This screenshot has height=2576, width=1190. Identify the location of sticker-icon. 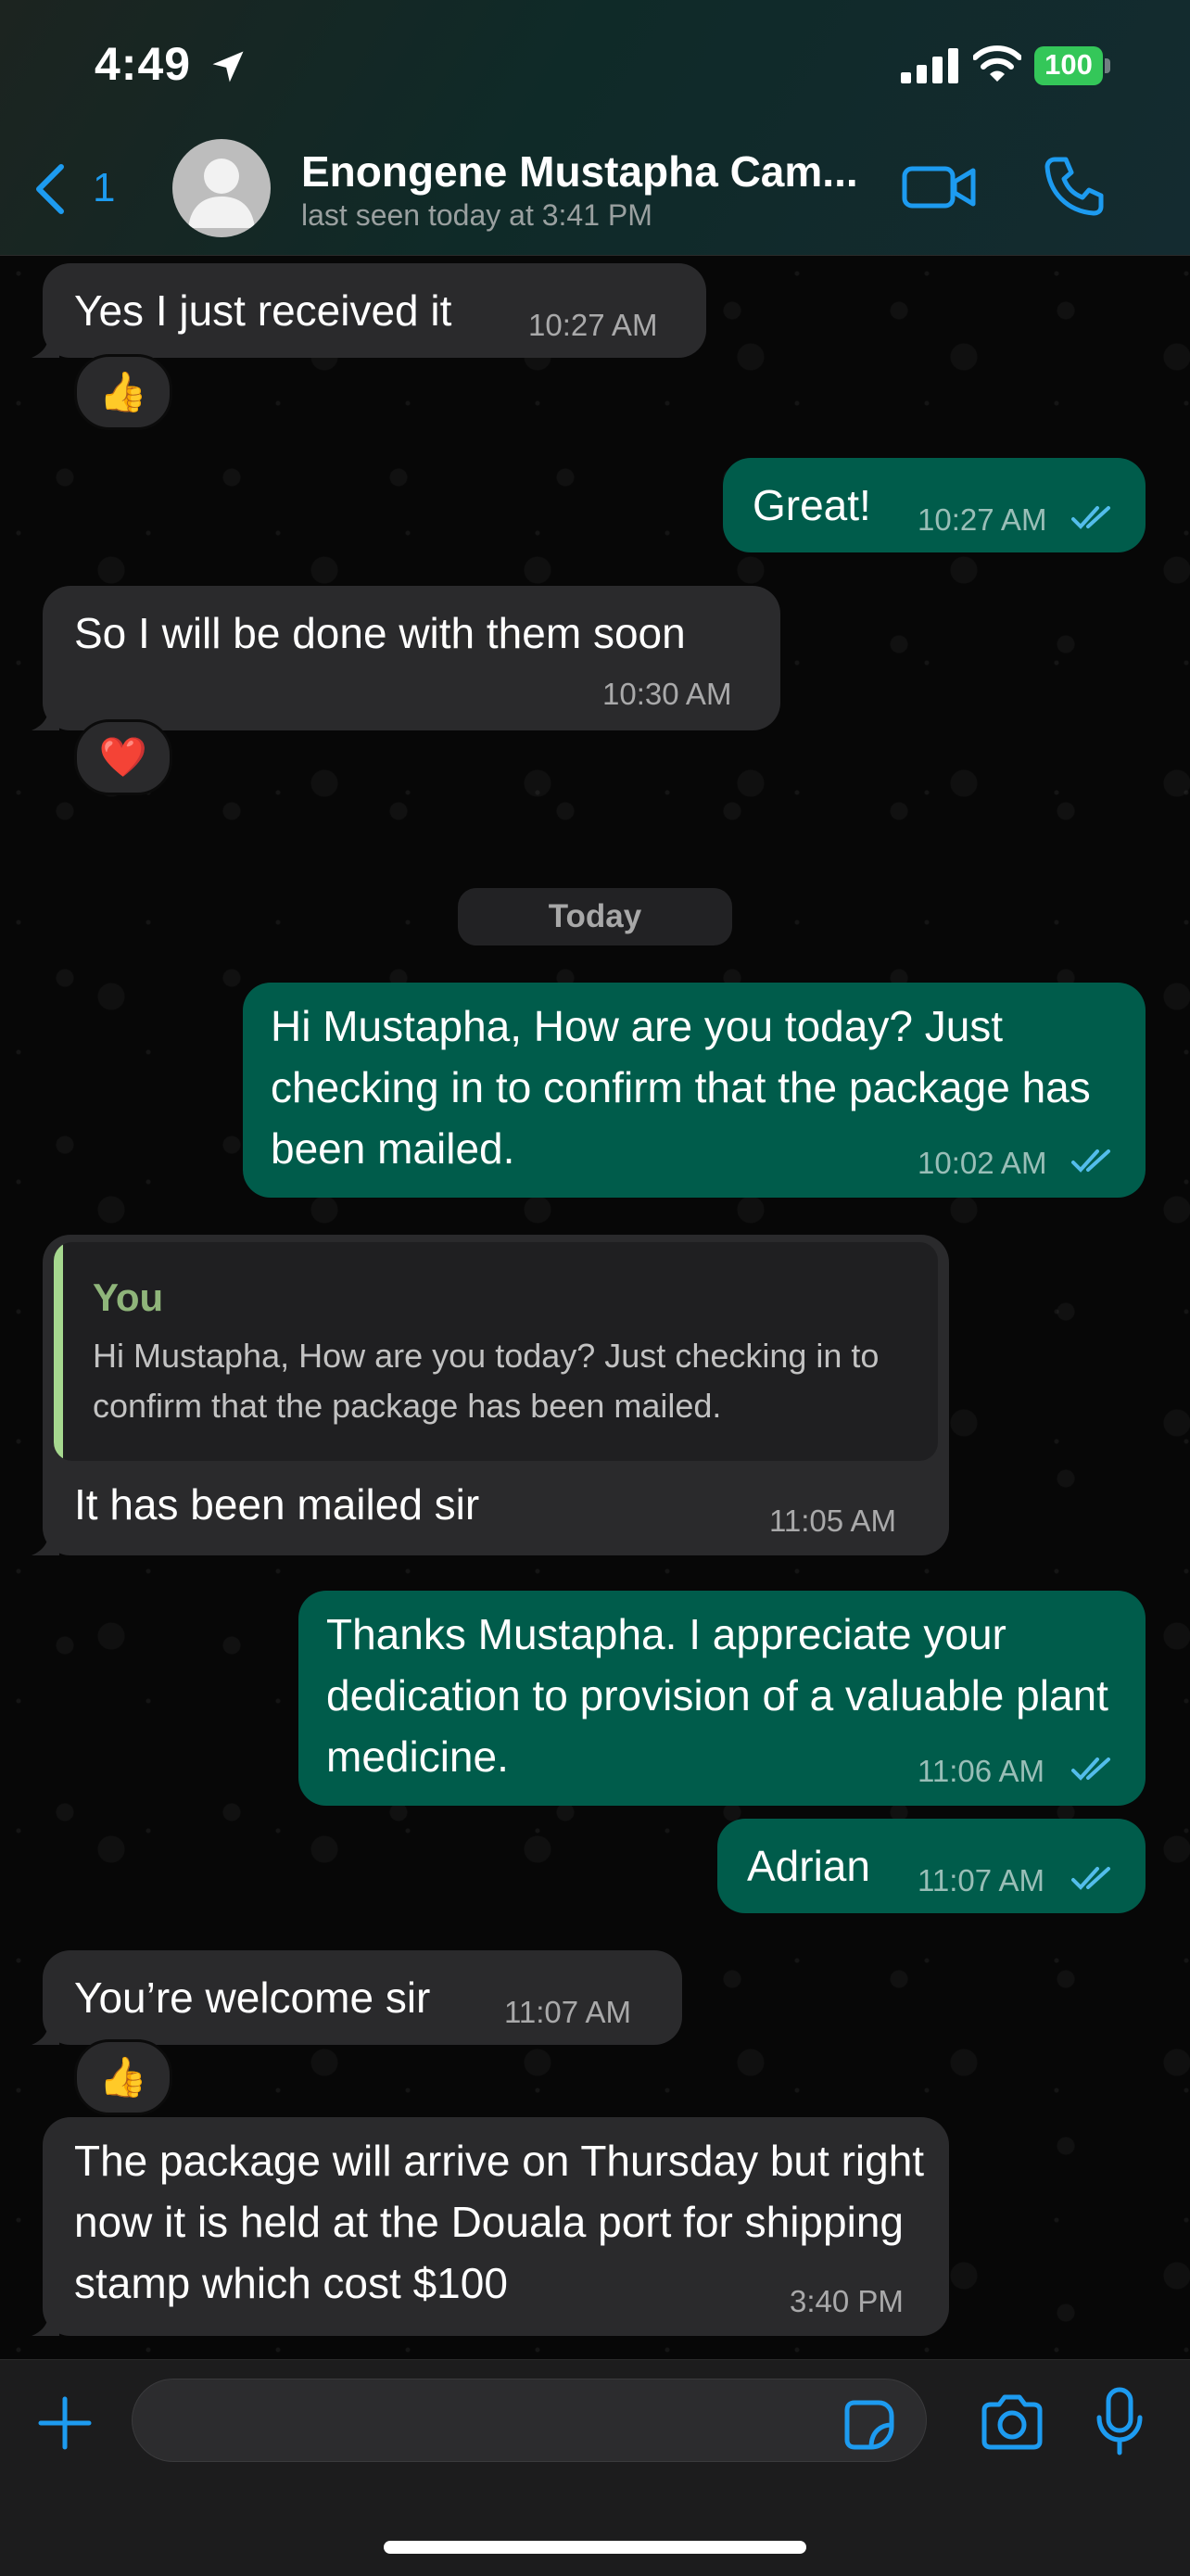
(869, 2425).